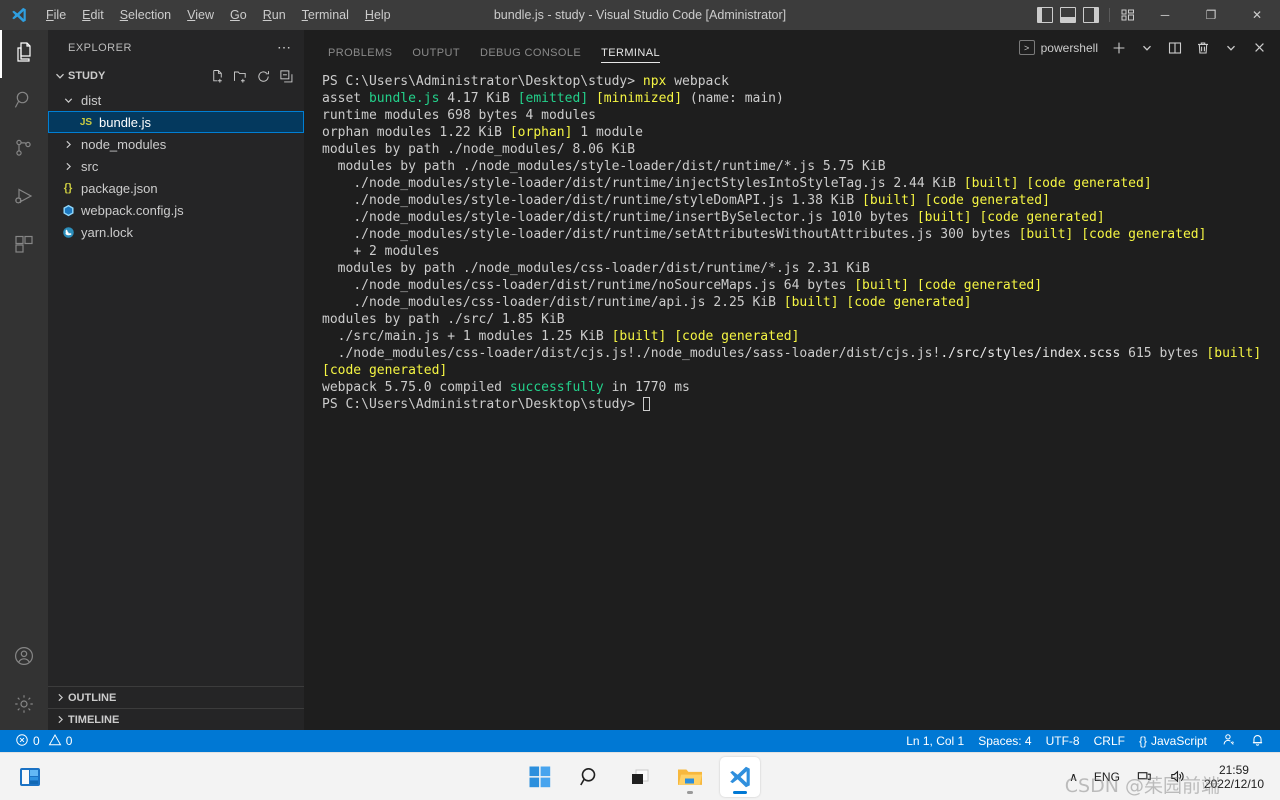  I want to click on status-indentation: Spaces: 4, so click(1004, 741).